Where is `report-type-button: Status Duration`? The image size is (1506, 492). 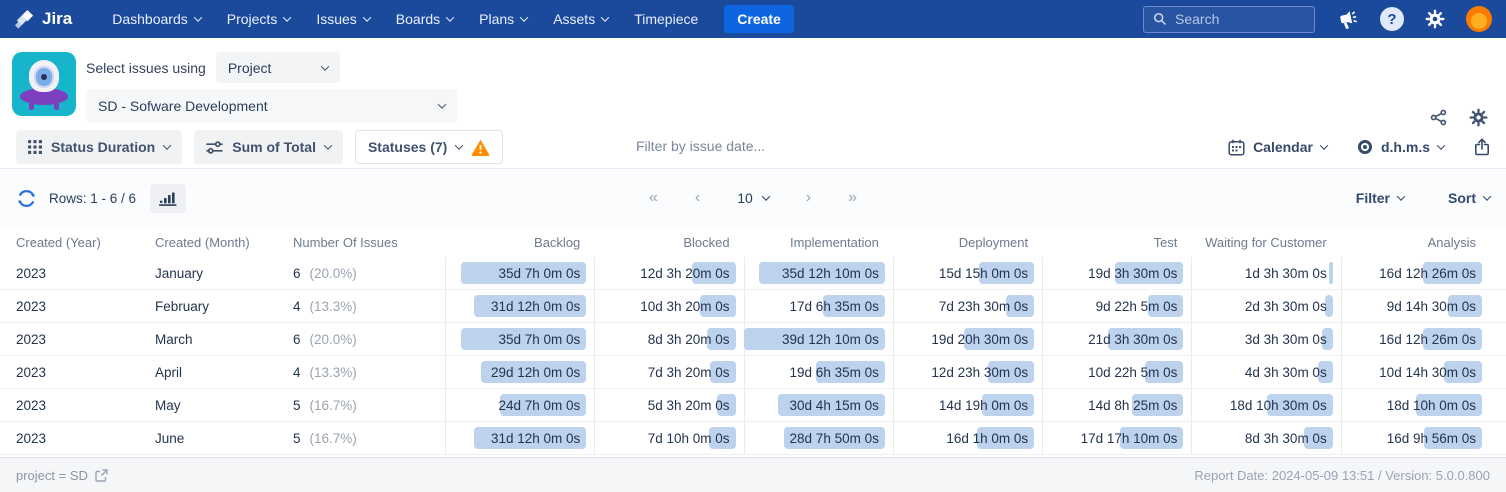 report-type-button: Status Duration is located at coordinates (99, 147).